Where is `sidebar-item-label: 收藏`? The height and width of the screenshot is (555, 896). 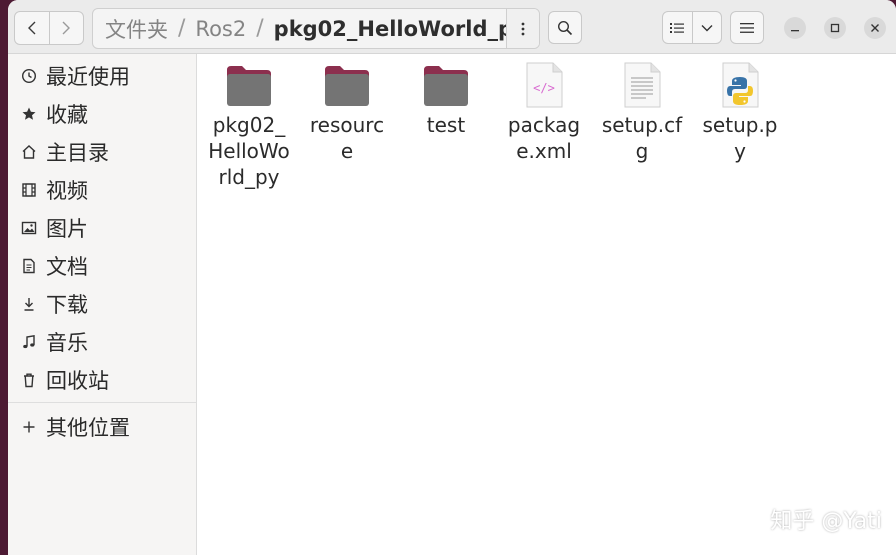 sidebar-item-label: 收藏 is located at coordinates (67, 115).